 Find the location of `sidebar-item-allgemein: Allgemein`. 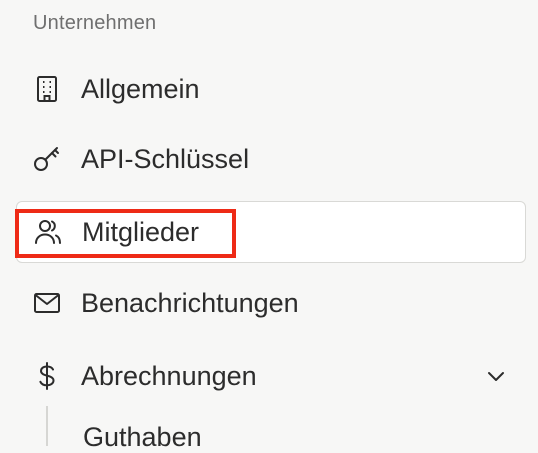

sidebar-item-allgemein: Allgemein is located at coordinates (271, 89).